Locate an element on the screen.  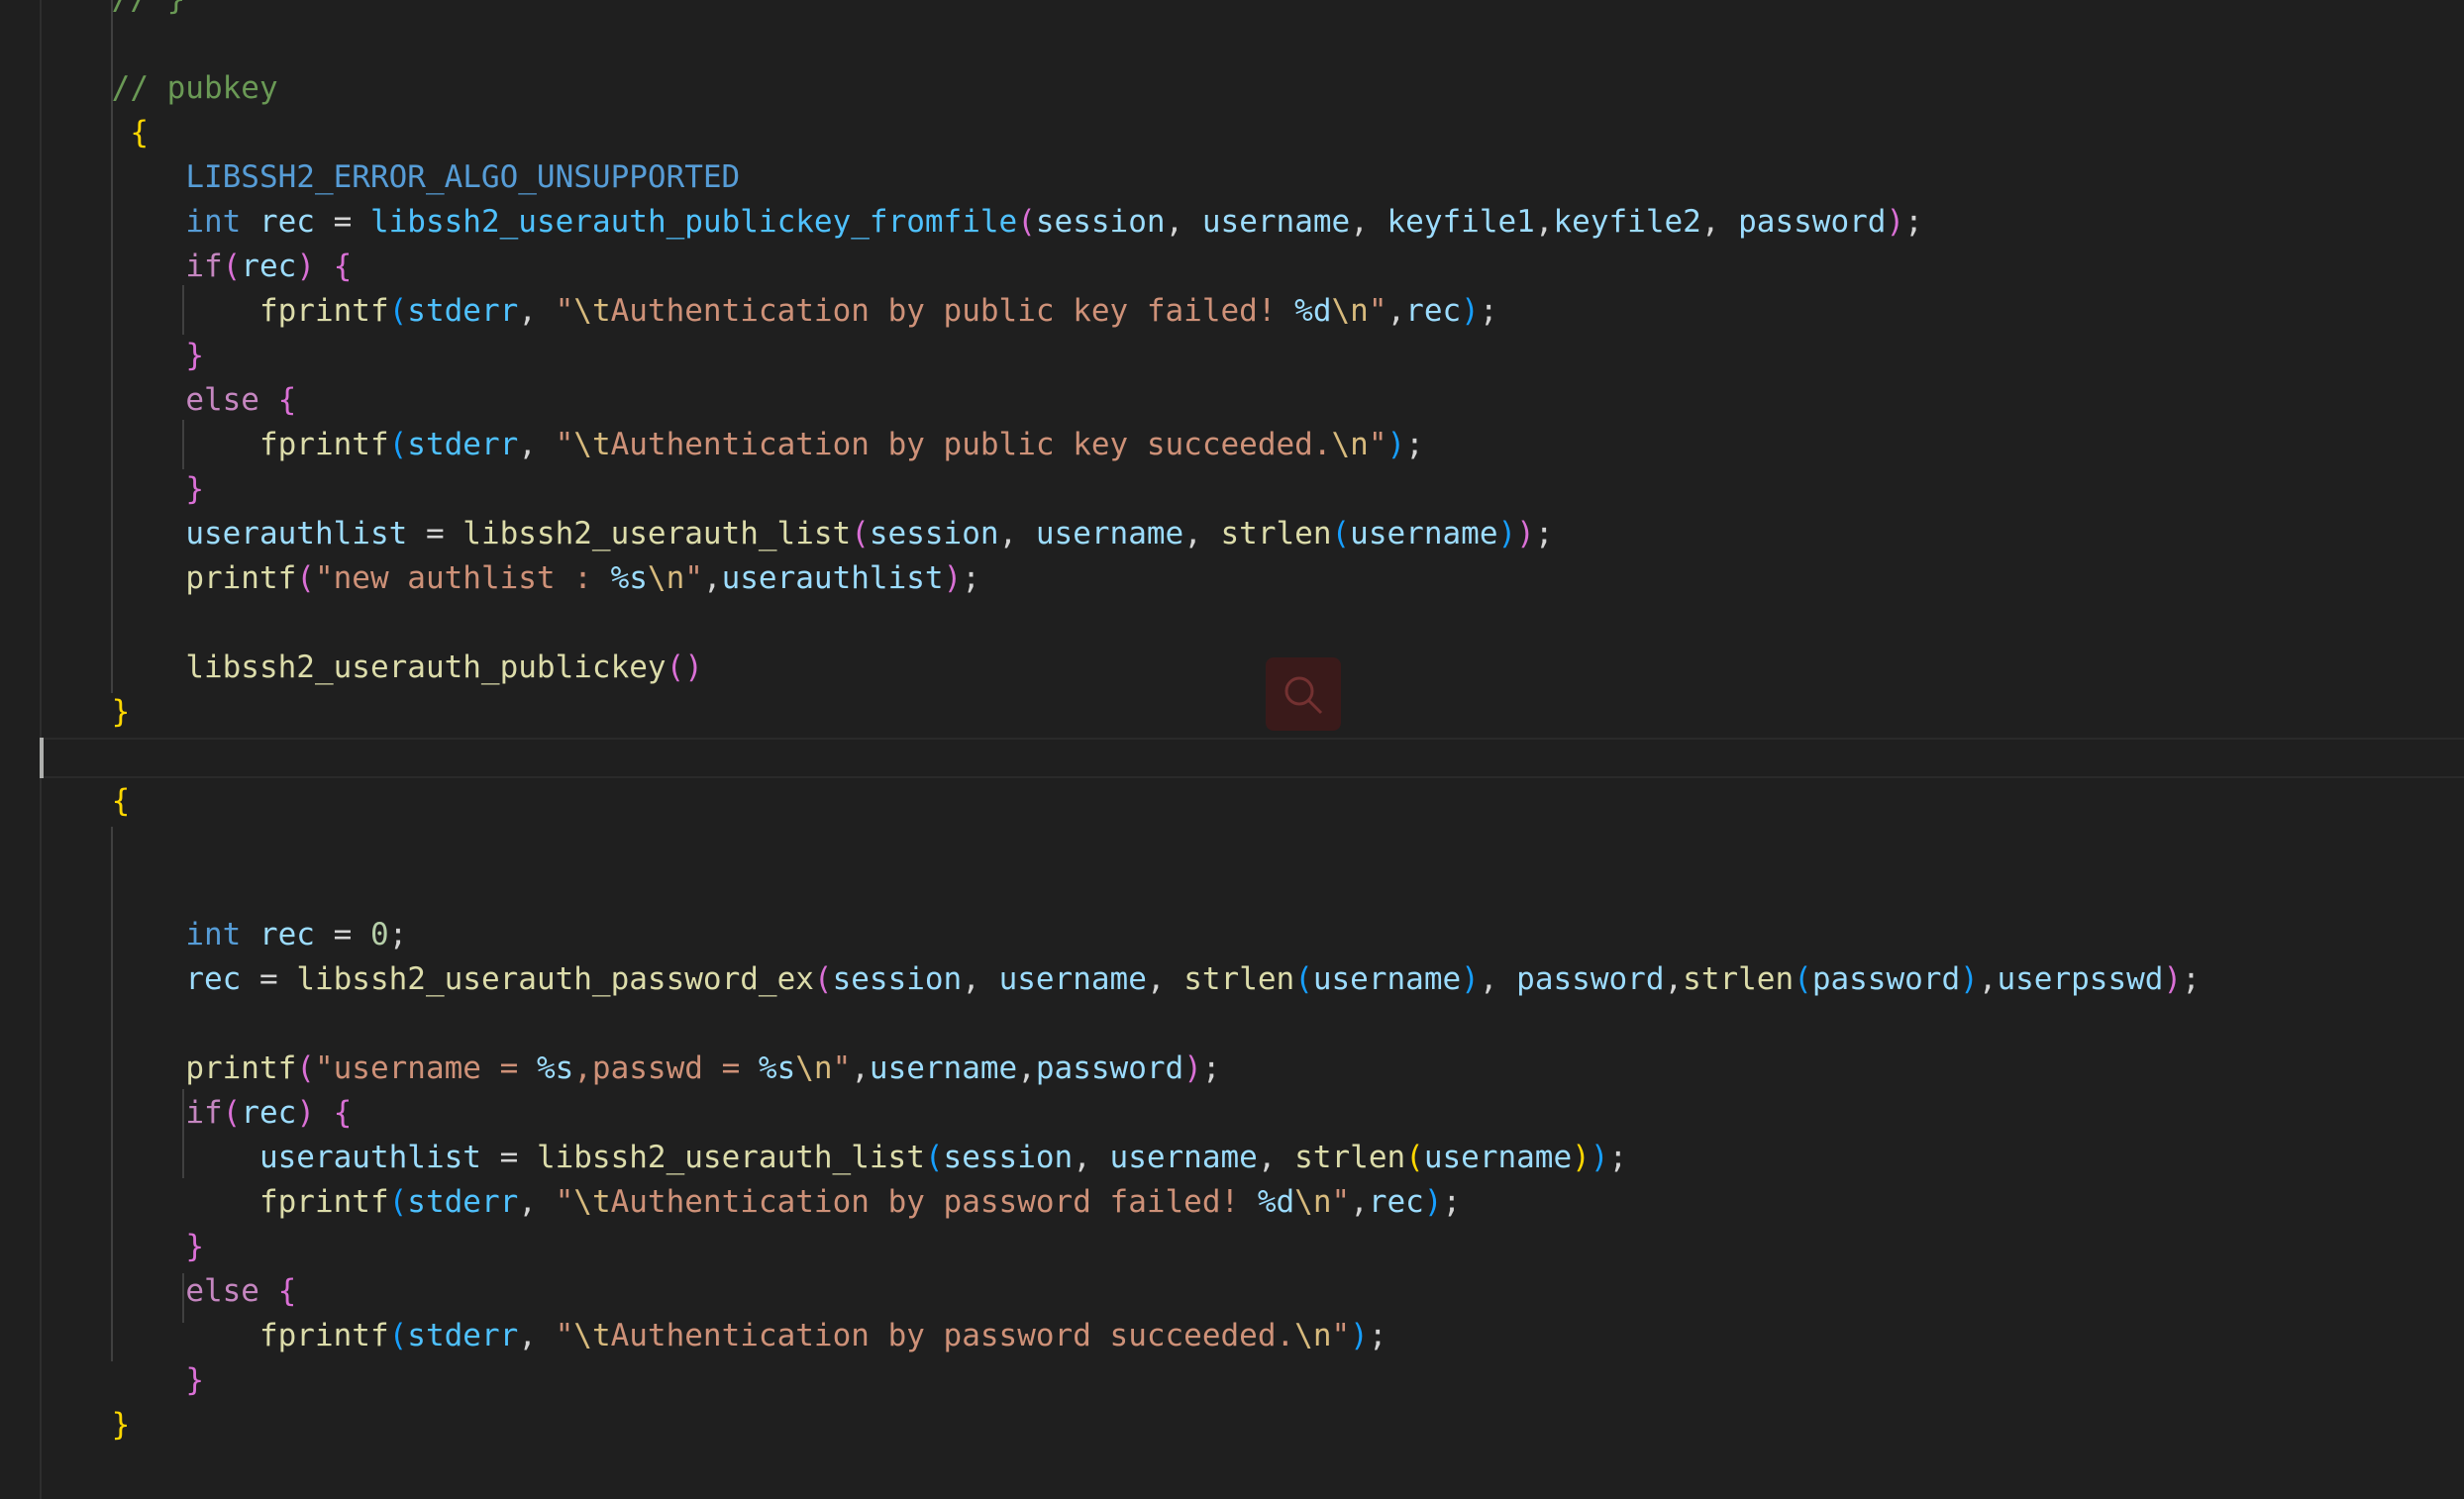
code-line: LIBSSH2_ERROR_ALGO_UNSUPPORTED is located at coordinates (463, 177).